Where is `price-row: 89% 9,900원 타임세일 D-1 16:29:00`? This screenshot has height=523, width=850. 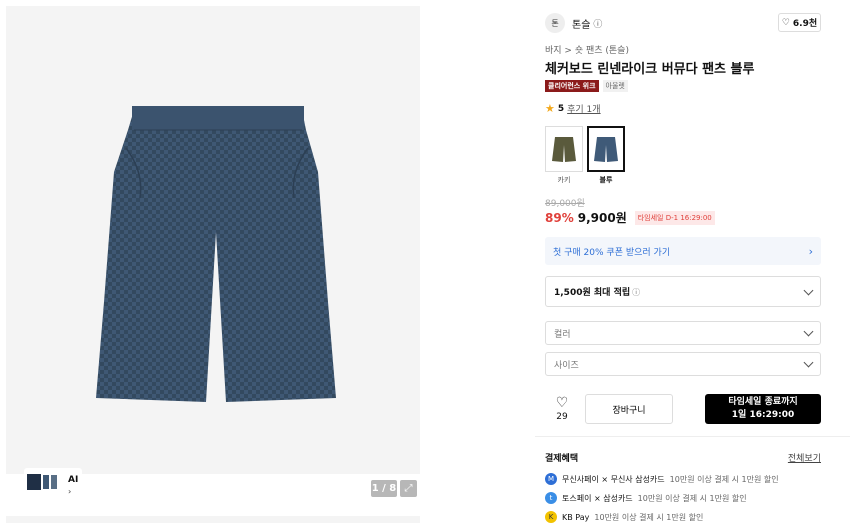
price-row: 89% 9,900원 타임세일 D-1 16:29:00 is located at coordinates (630, 217).